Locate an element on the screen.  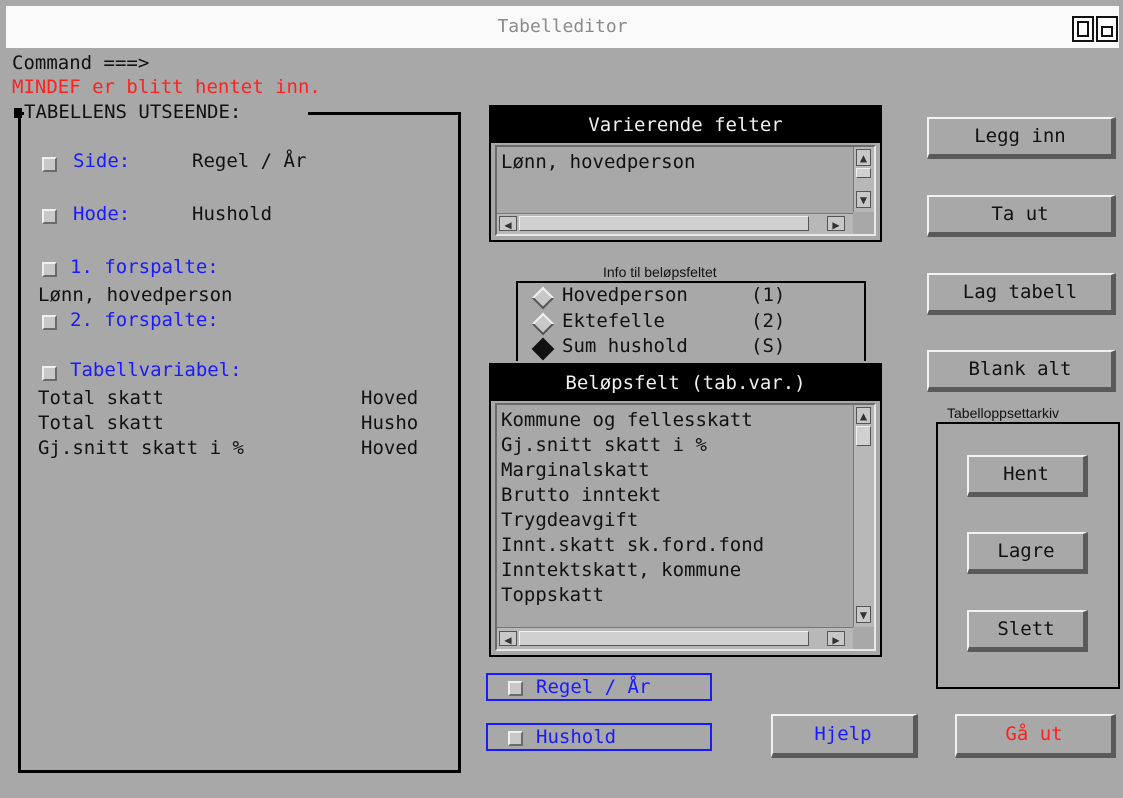
hovedperson-label: Hovedperson is located at coordinates (625, 295).